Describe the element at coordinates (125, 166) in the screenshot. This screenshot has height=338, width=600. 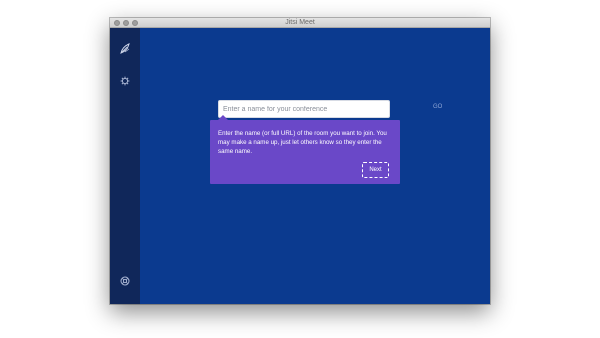
I see `sidebar` at that location.